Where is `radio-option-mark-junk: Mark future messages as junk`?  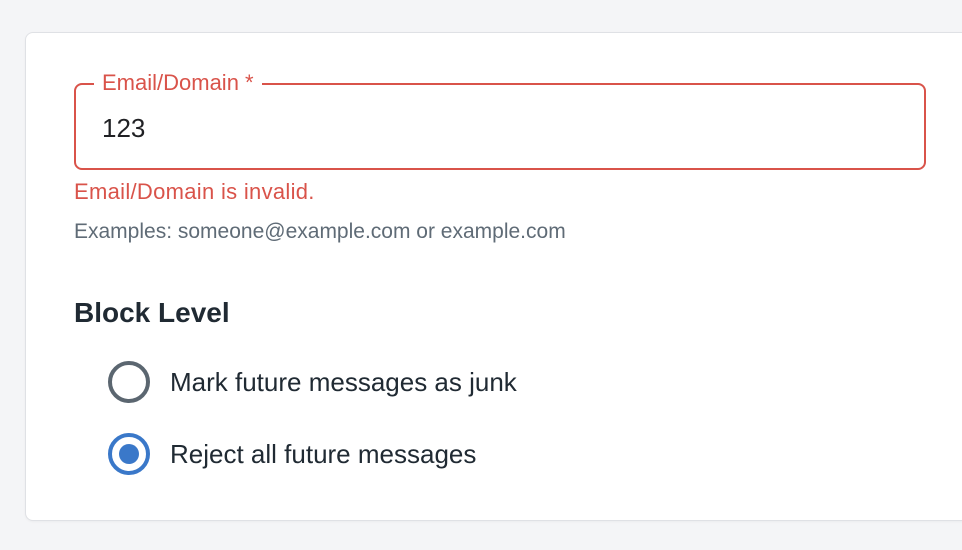 radio-option-mark-junk: Mark future messages as junk is located at coordinates (312, 382).